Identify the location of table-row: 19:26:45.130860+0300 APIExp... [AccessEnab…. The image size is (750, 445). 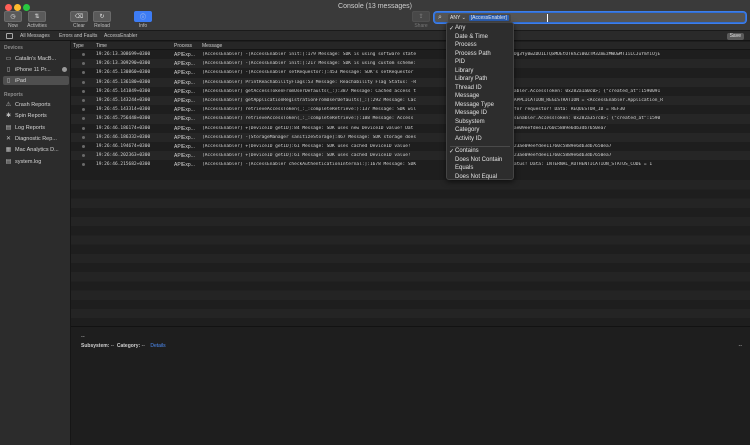
(410, 72).